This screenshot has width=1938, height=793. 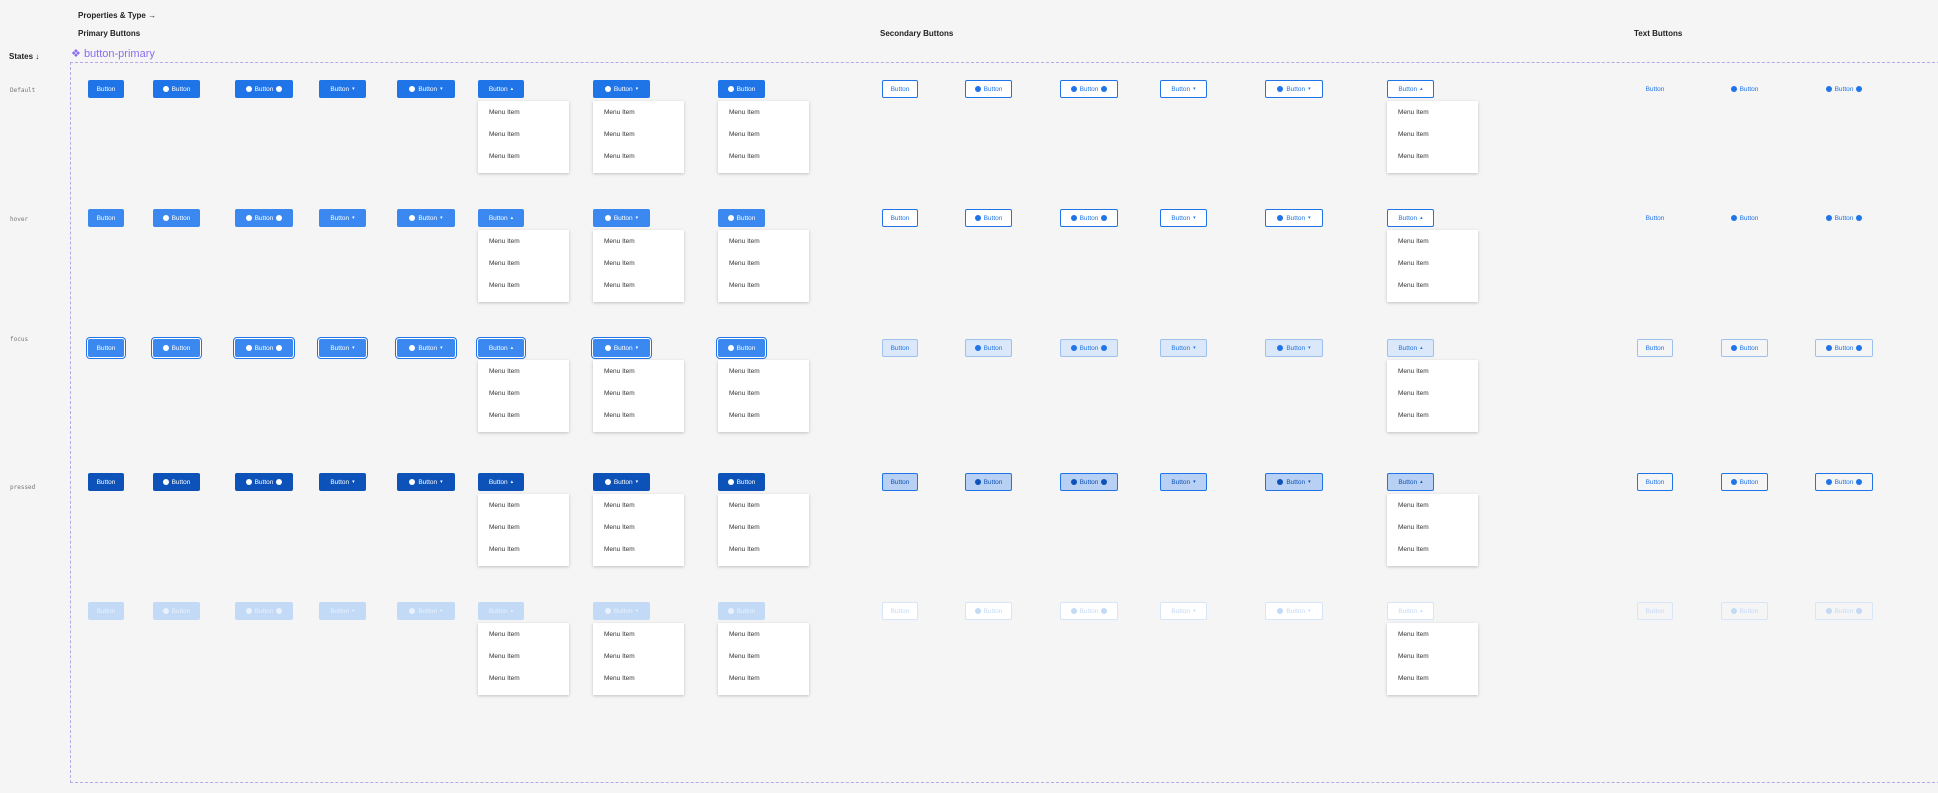 What do you see at coordinates (1410, 218) in the screenshot?
I see `button-hover: Button ▴` at bounding box center [1410, 218].